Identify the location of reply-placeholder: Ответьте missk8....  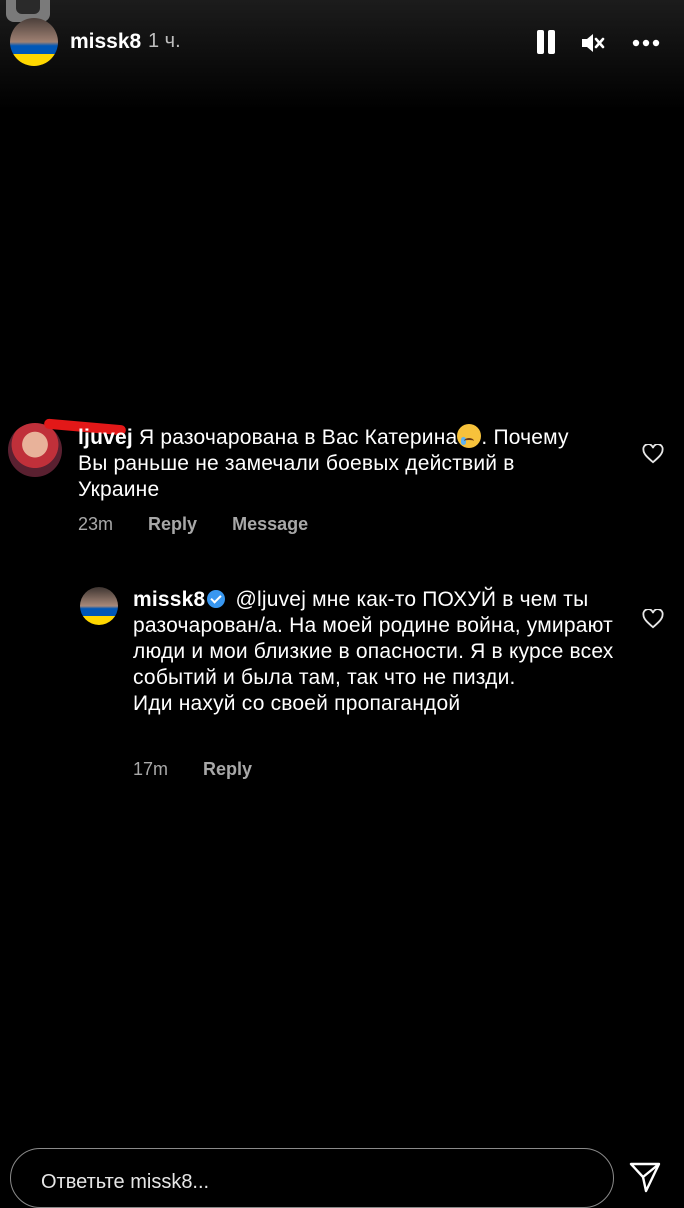
(125, 1182).